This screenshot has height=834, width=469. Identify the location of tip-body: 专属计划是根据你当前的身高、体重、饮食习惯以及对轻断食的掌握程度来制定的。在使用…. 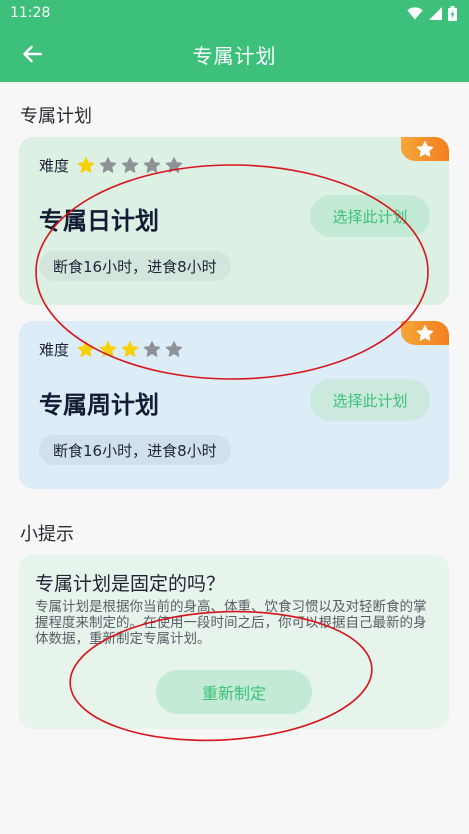
(231, 623).